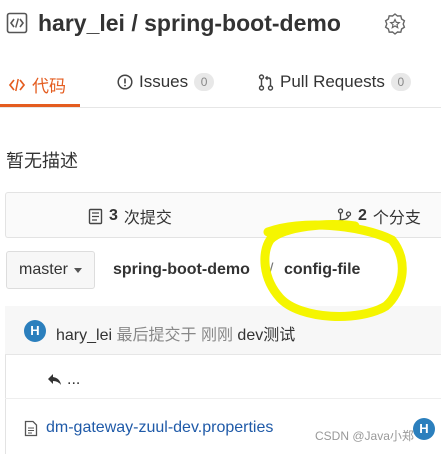  Describe the element at coordinates (344, 216) in the screenshot. I see `branch-icon` at that location.